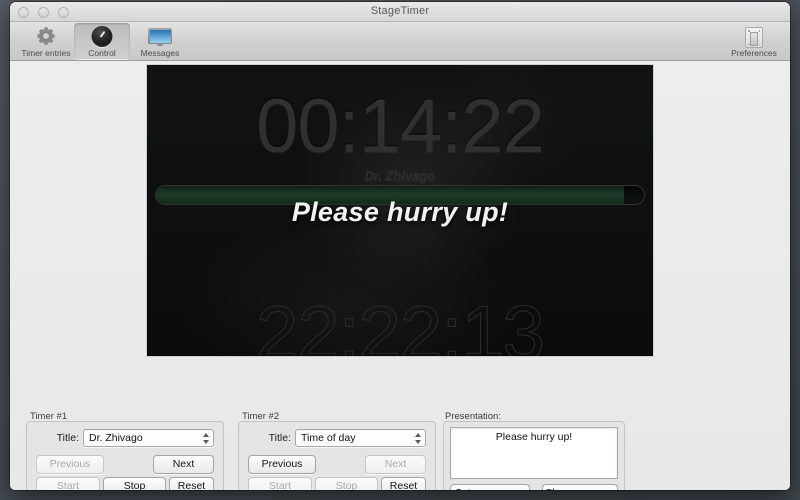 The image size is (800, 500). I want to click on timer1-previous-button: Previous, so click(70, 464).